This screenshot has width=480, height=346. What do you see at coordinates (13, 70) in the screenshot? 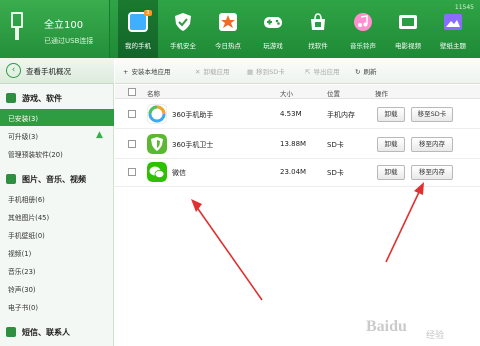
I see `back-arrow-icon: ‹` at bounding box center [13, 70].